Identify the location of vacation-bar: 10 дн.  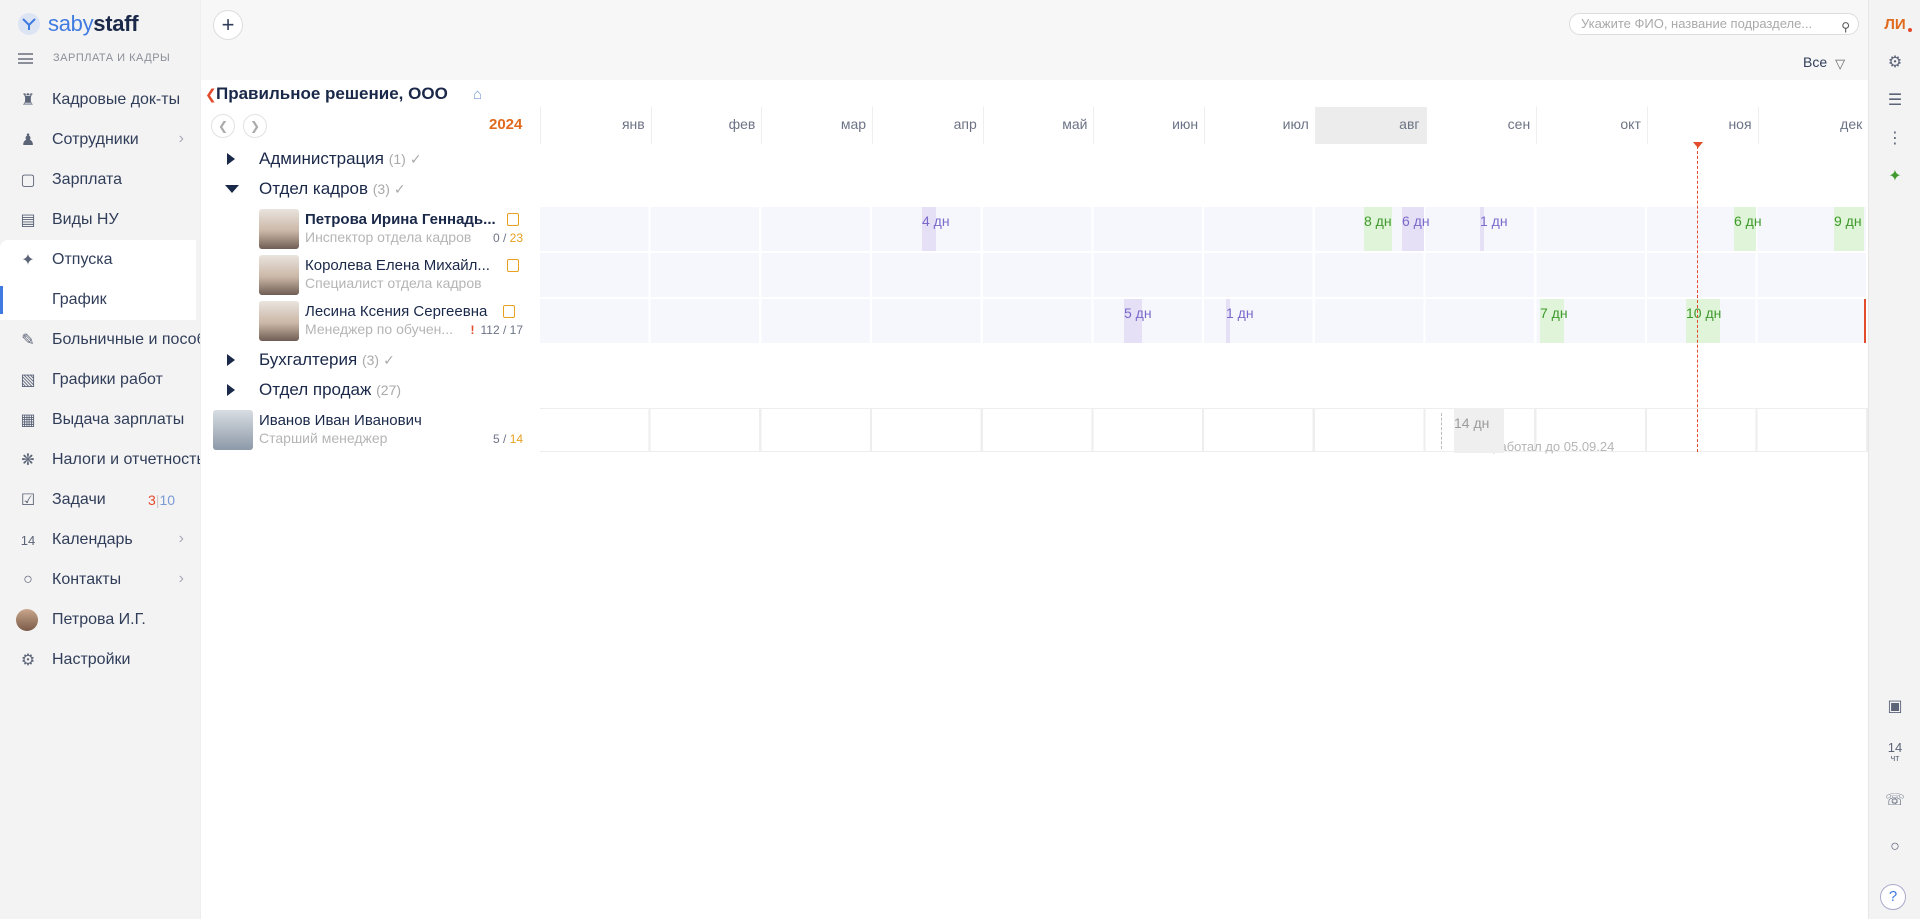
(1703, 321).